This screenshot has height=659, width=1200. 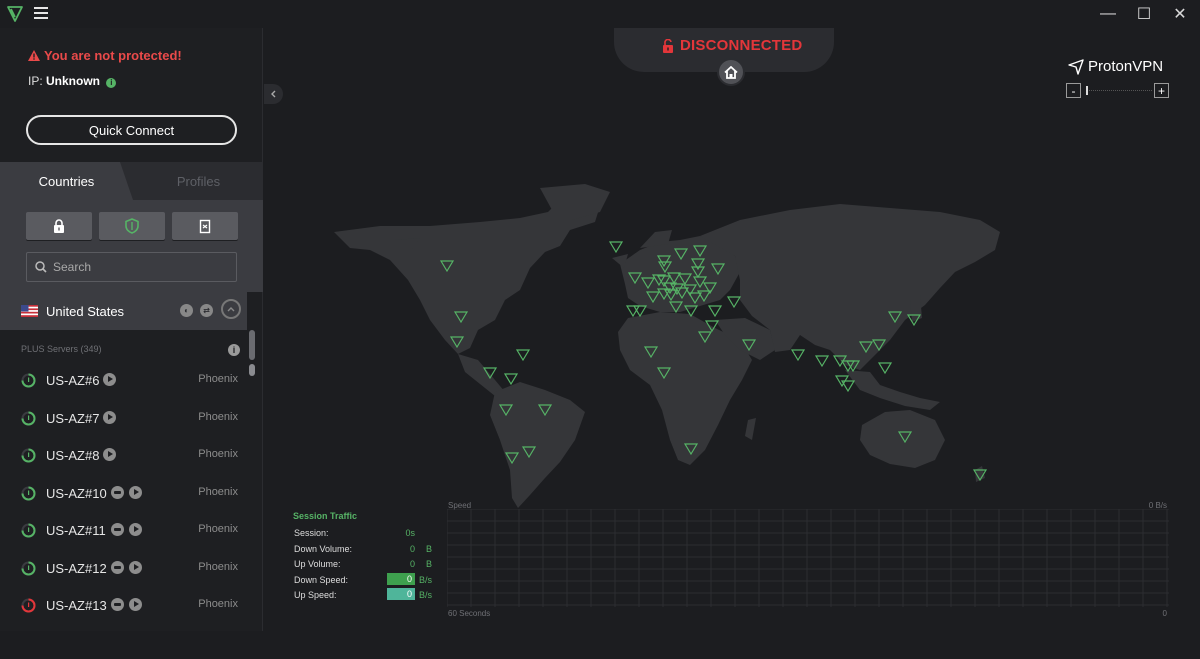 What do you see at coordinates (105, 55) in the screenshot?
I see `protection-warning: You are not protected!` at bounding box center [105, 55].